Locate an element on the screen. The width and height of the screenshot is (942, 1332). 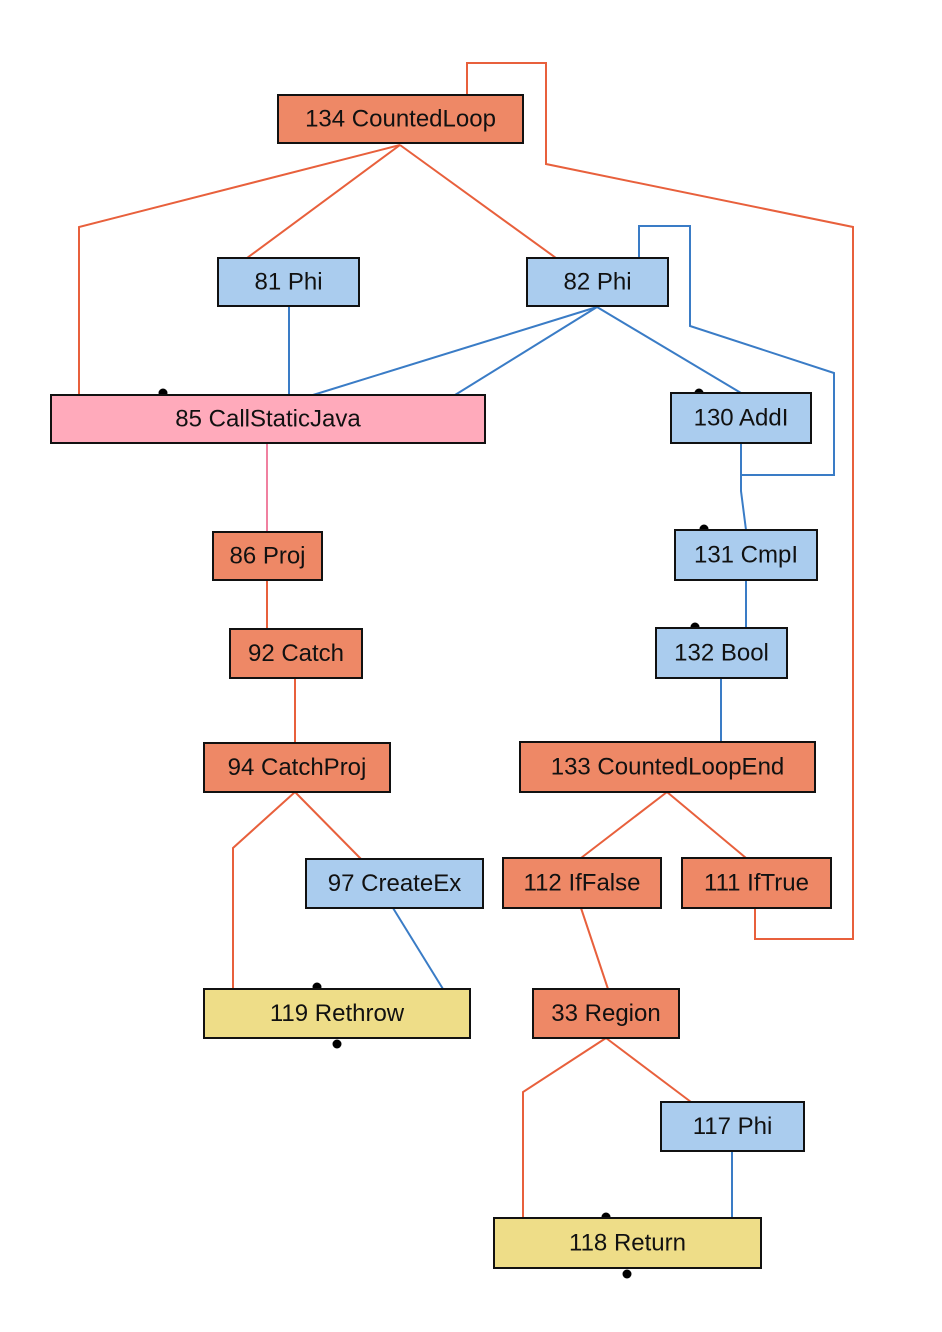
node-133-countedloopend: 133 CountedLoopEnd is located at coordinates (667, 767).